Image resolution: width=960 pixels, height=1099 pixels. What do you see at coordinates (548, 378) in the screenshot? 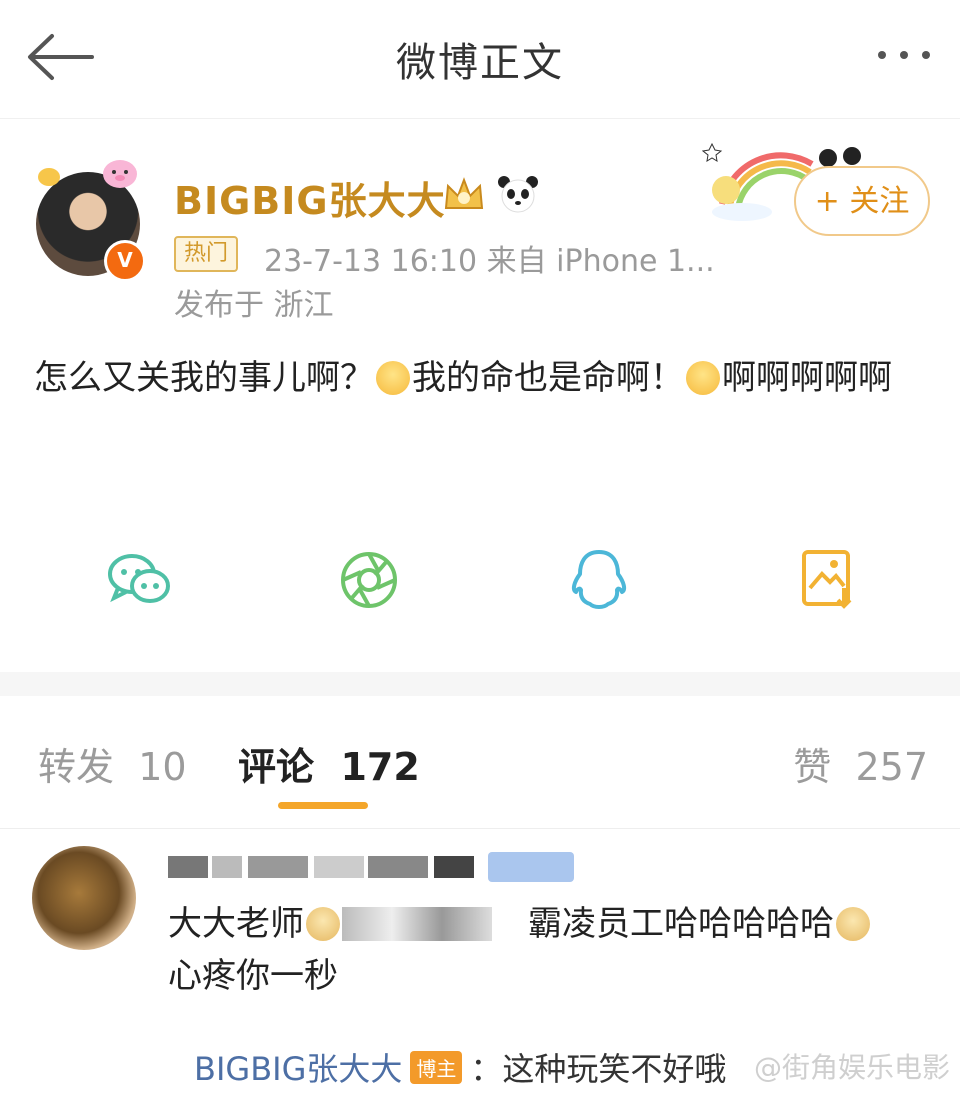
I see `post-text-part2: 我的命也是命啊！` at bounding box center [548, 378].